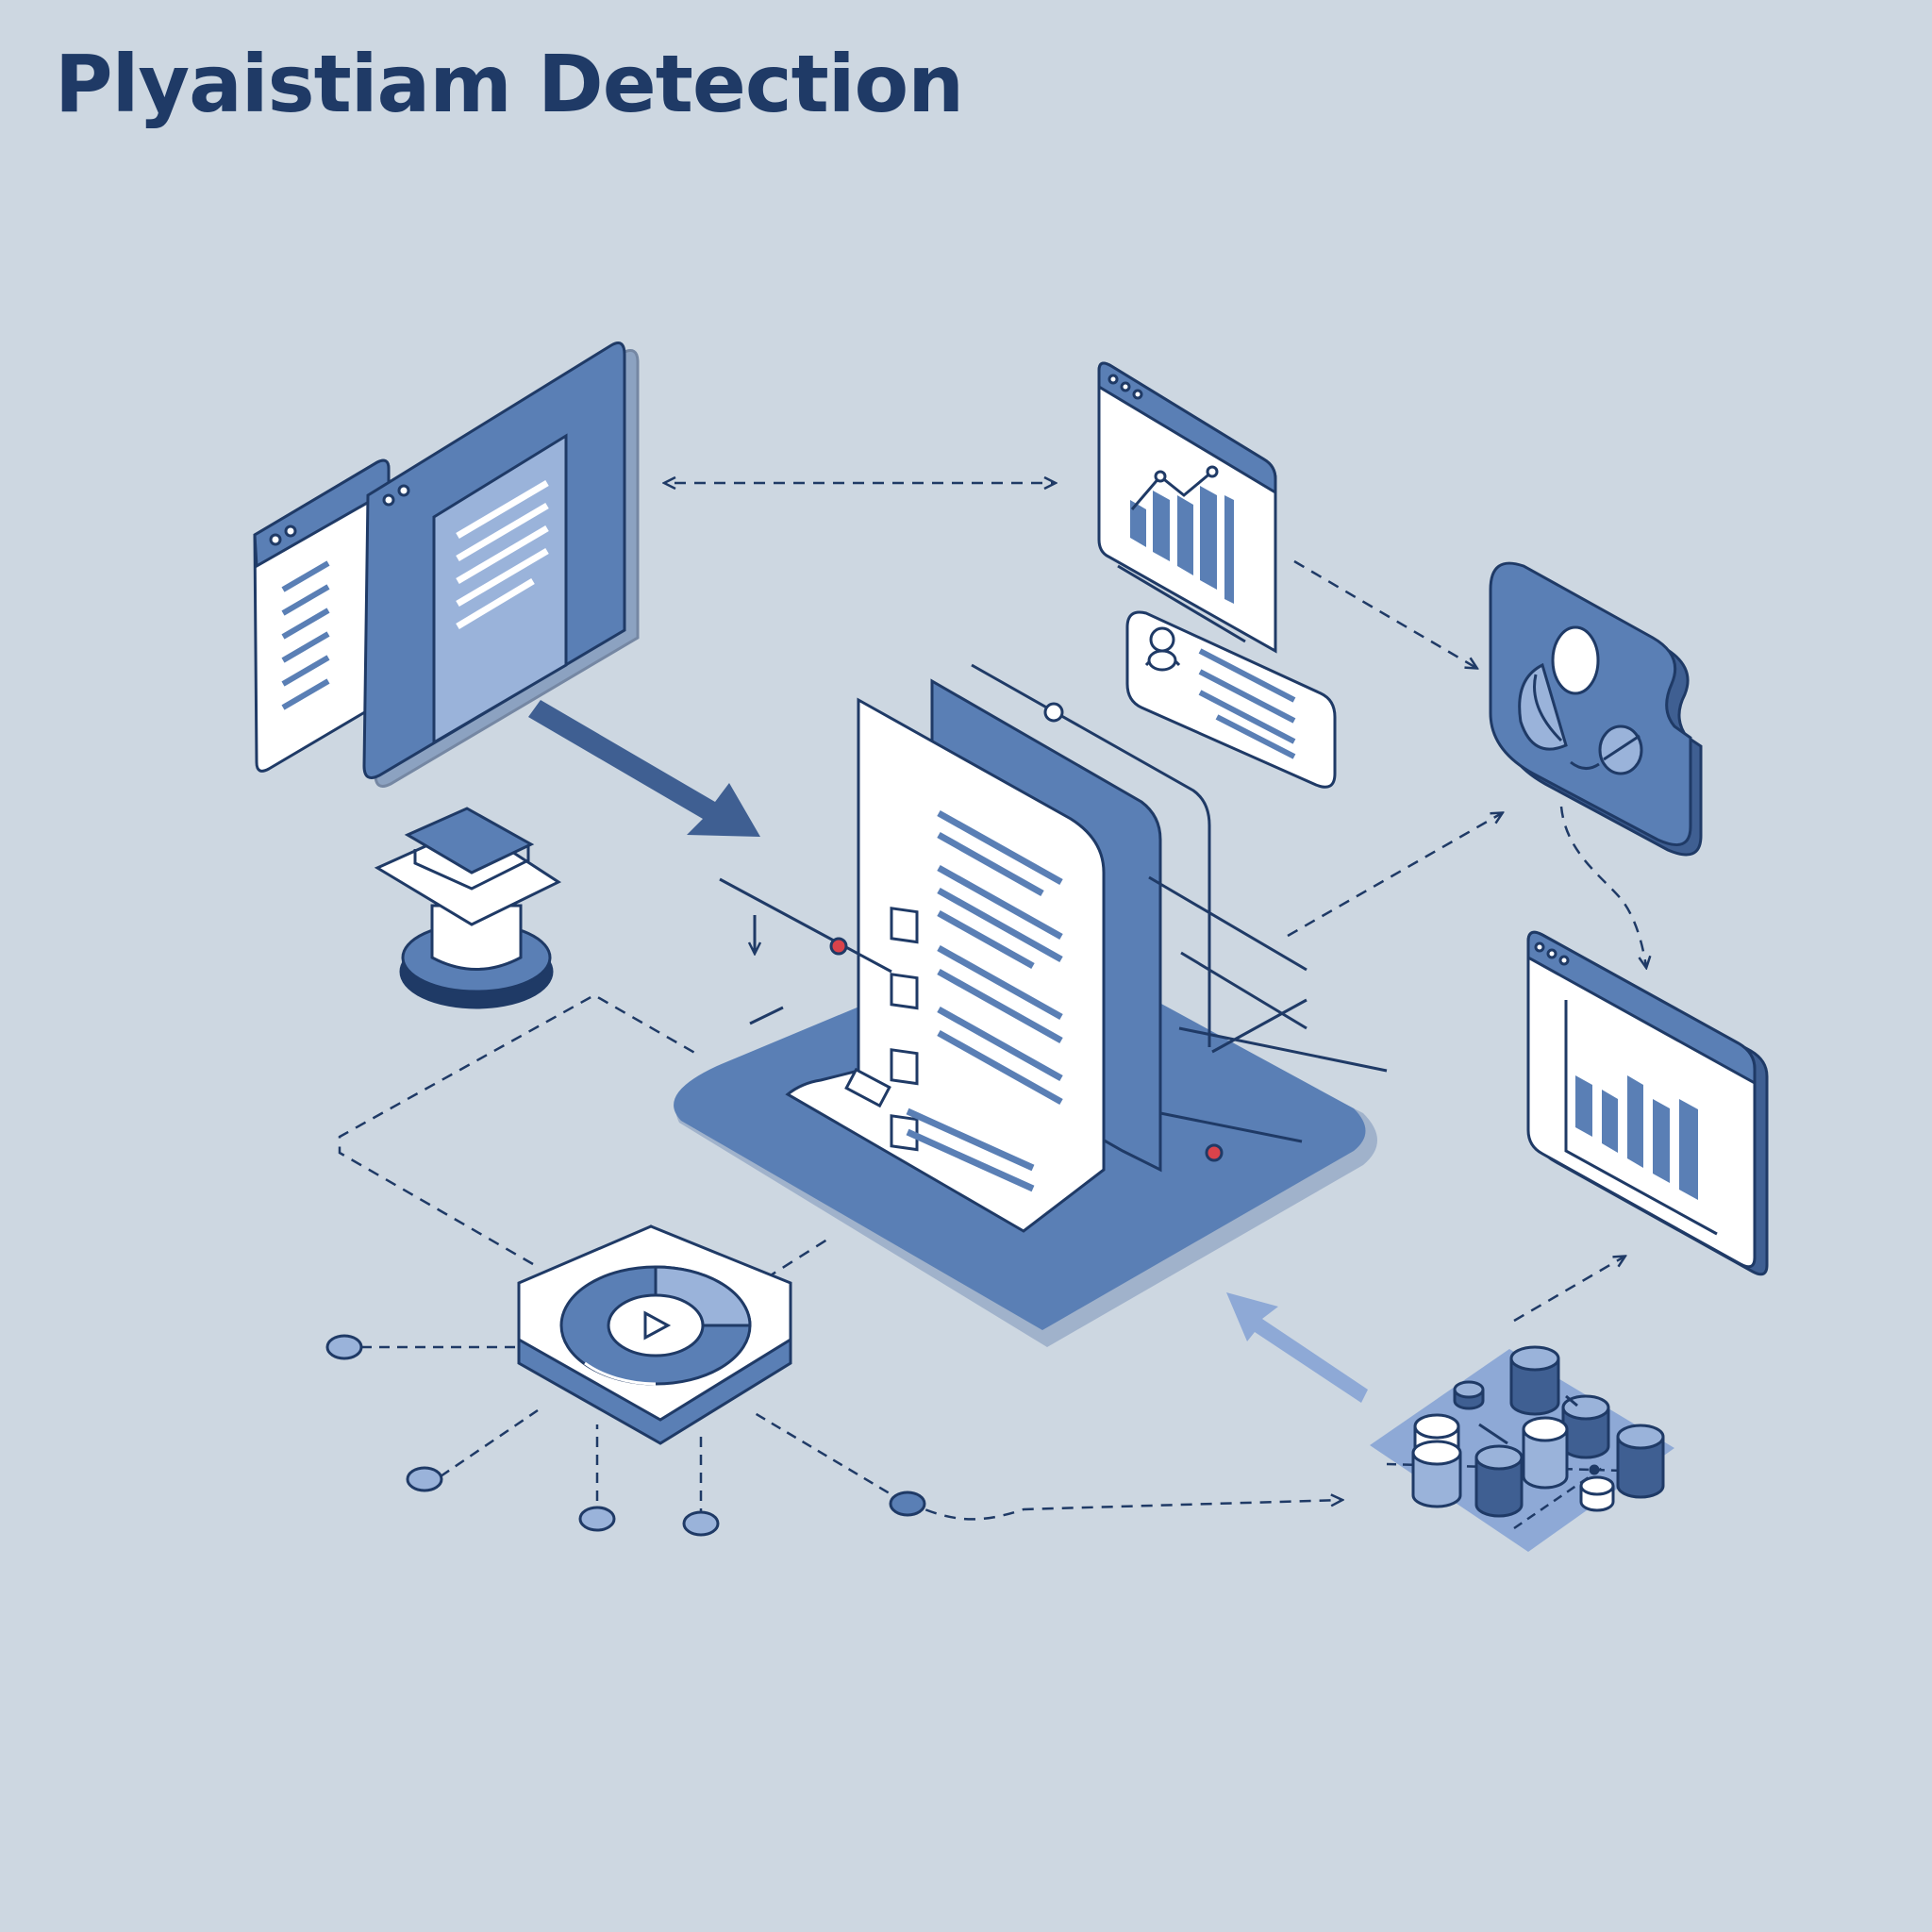 The height and width of the screenshot is (1932, 1932). What do you see at coordinates (518, 1130) in the screenshot?
I see `connector-loop-left` at bounding box center [518, 1130].